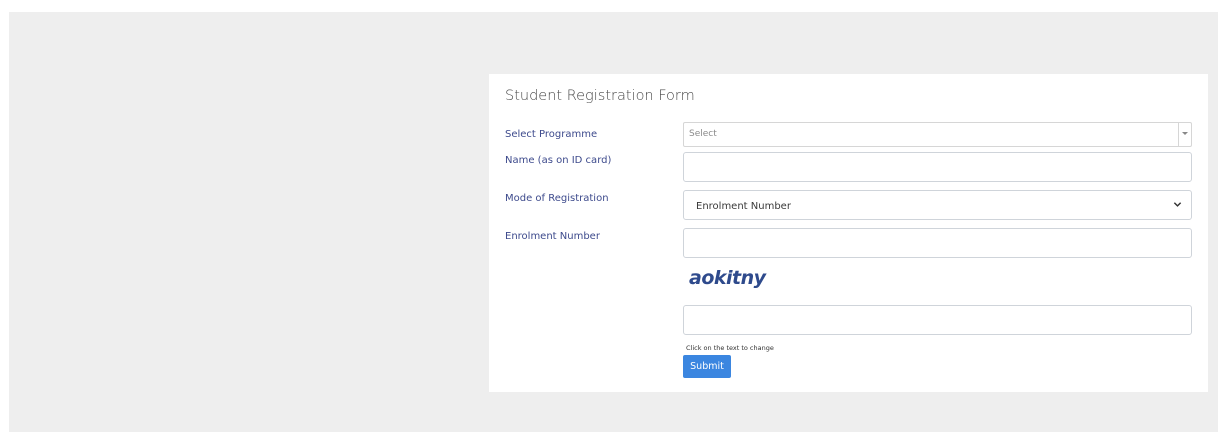 Image resolution: width=1218 pixels, height=432 pixels. I want to click on name-input, so click(937, 167).